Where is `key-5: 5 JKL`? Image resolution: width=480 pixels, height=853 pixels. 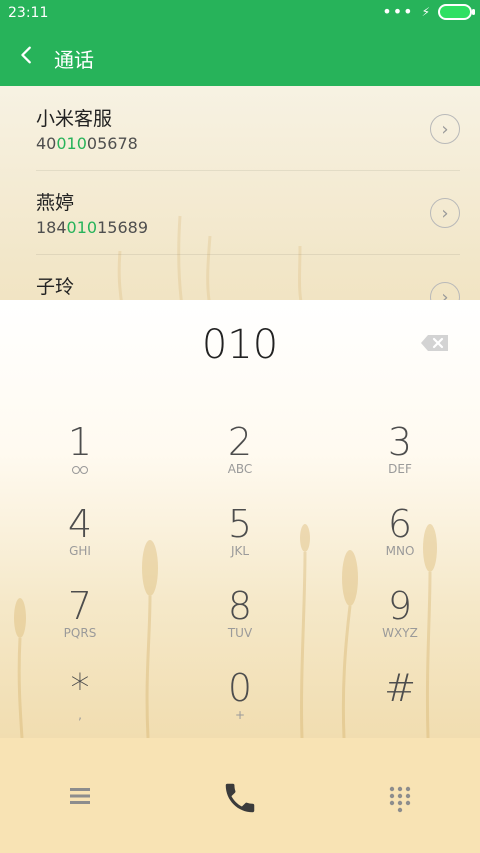
key-5: 5 JKL is located at coordinates (240, 543).